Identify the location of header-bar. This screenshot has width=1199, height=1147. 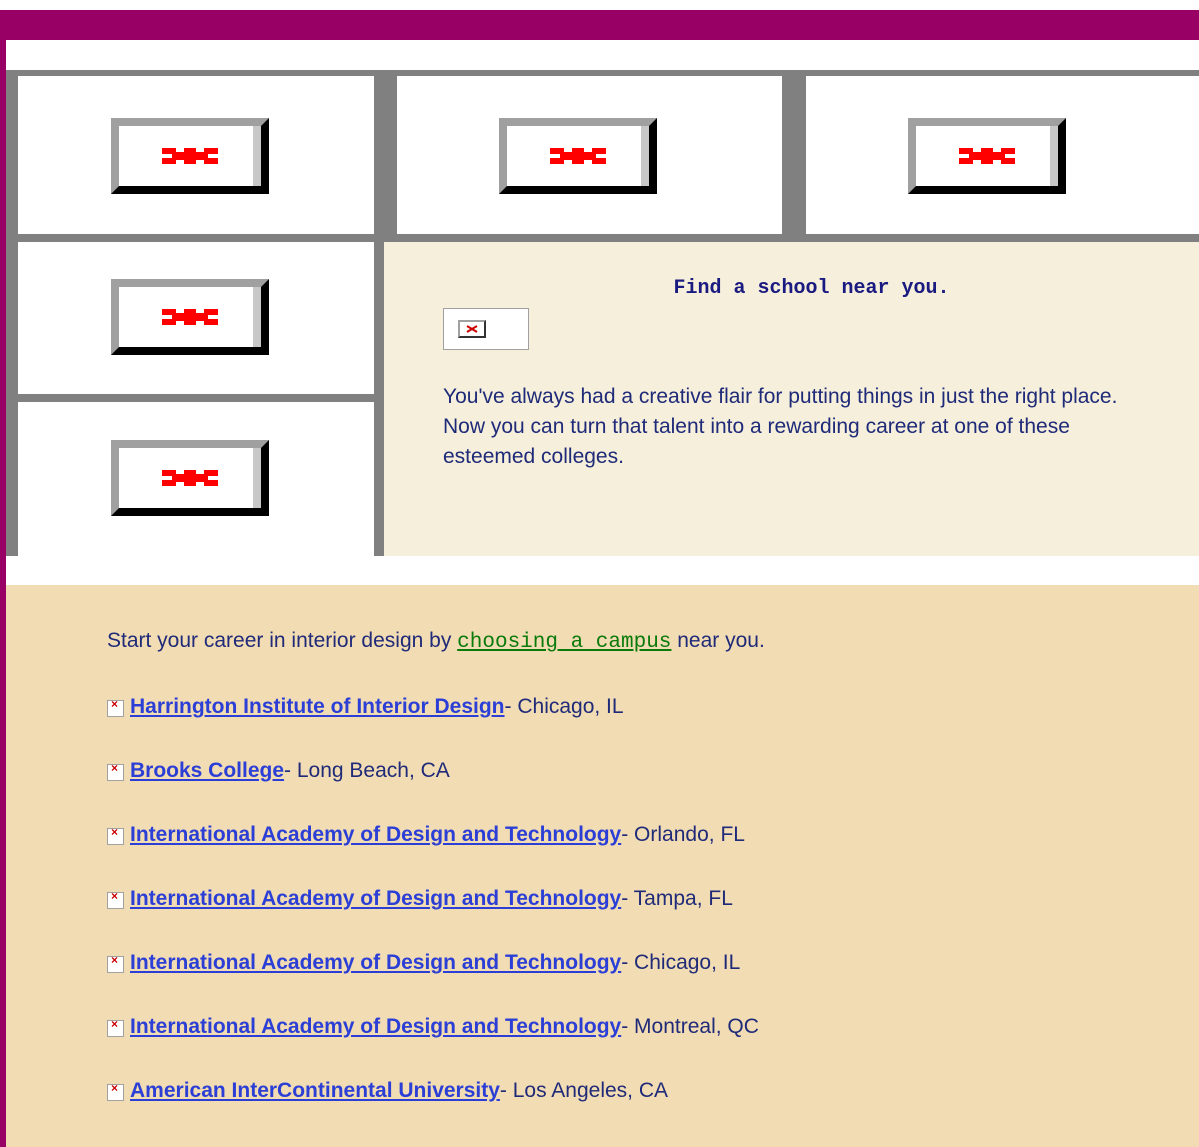
(599, 25).